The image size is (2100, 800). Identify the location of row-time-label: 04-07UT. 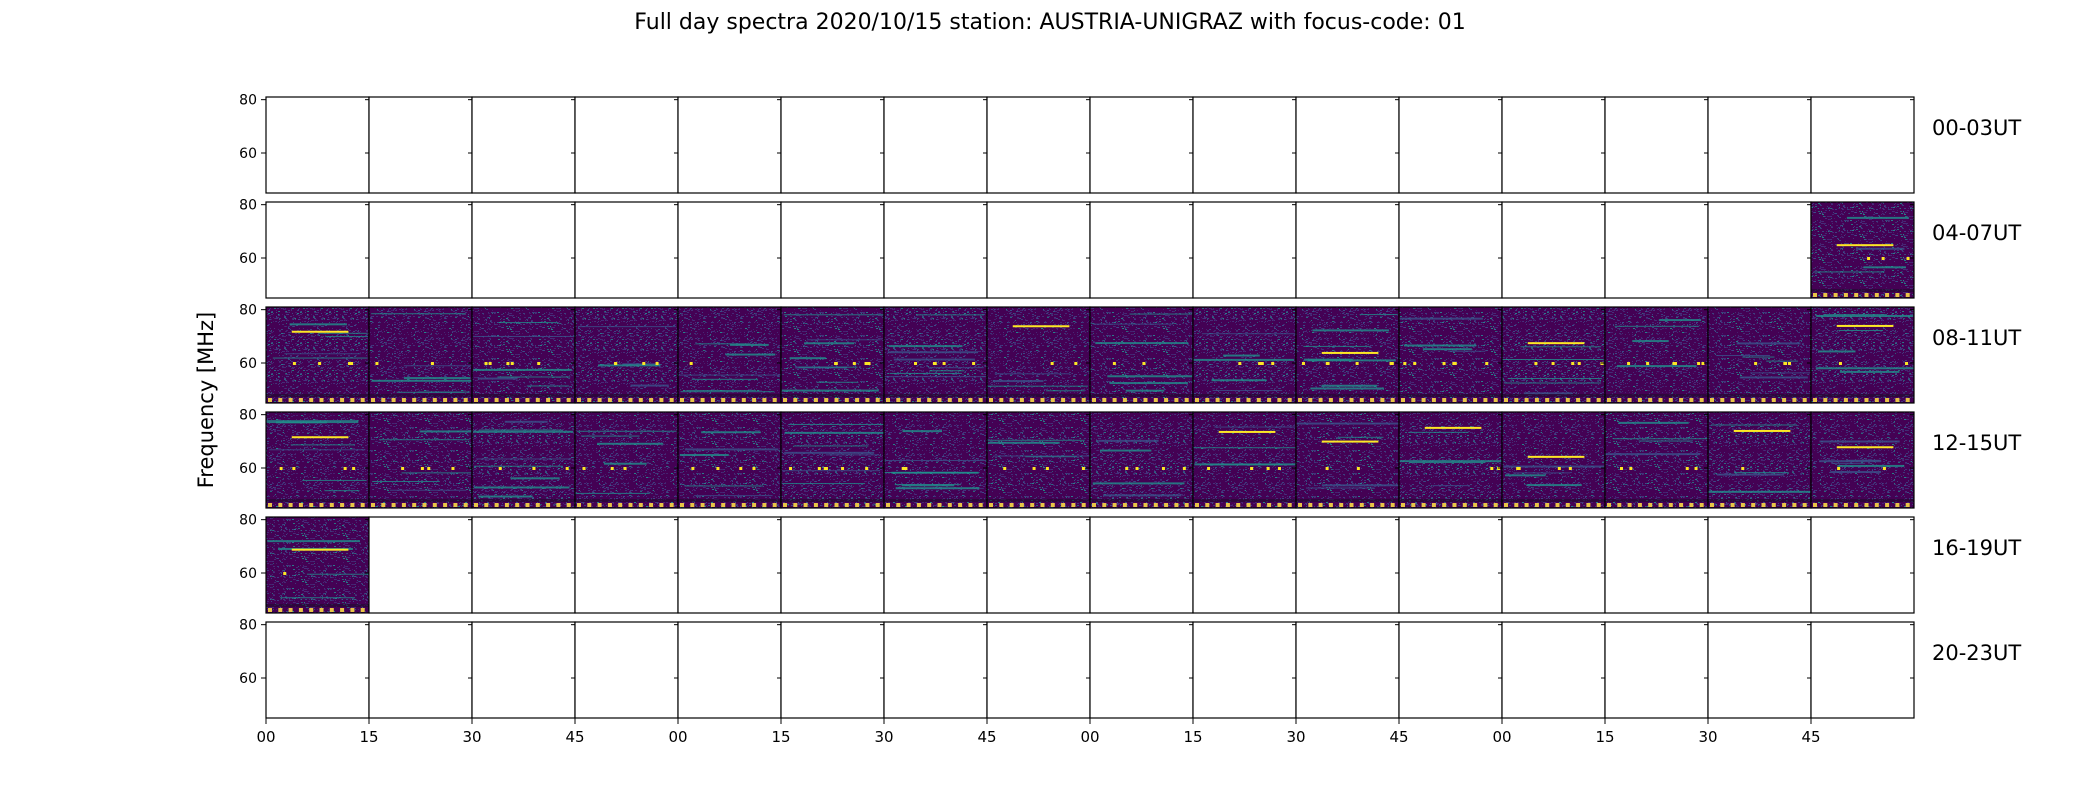
(1976, 233).